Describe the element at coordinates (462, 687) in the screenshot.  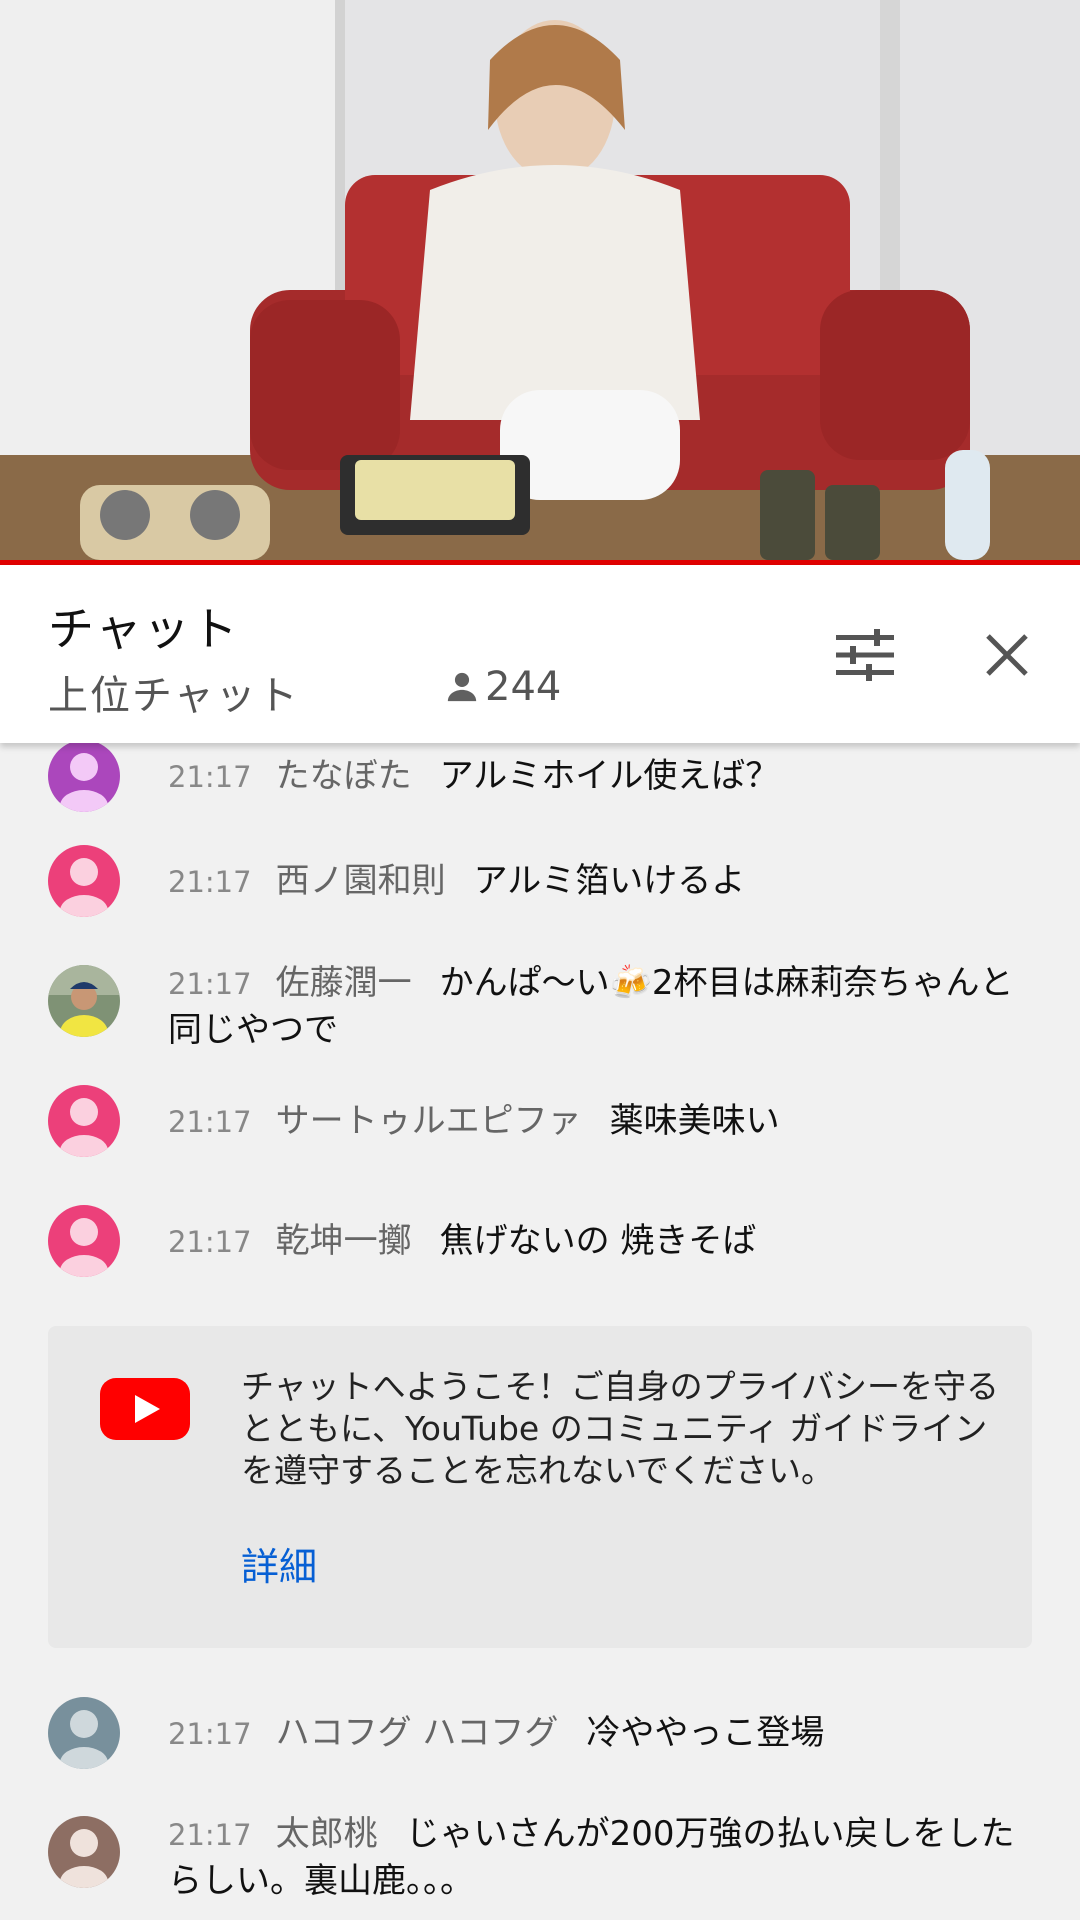
I see `person-icon` at that location.